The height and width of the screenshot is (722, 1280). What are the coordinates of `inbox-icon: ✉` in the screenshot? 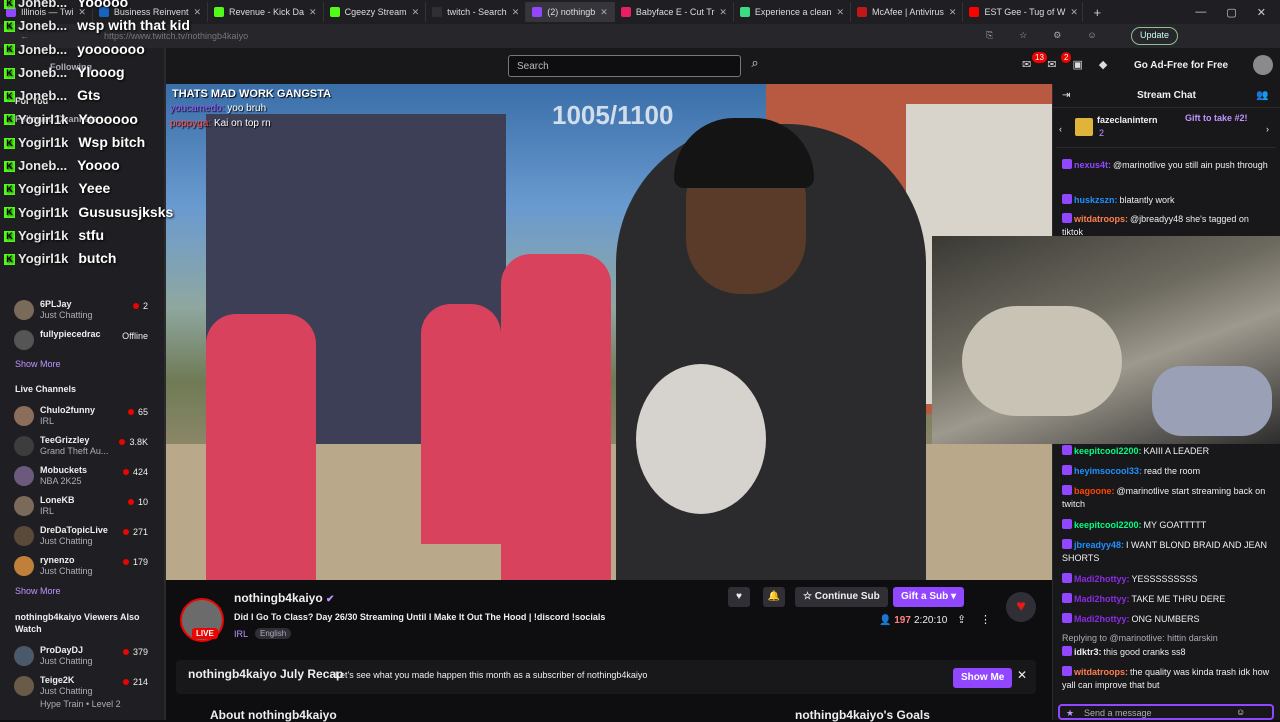 It's located at (1051, 64).